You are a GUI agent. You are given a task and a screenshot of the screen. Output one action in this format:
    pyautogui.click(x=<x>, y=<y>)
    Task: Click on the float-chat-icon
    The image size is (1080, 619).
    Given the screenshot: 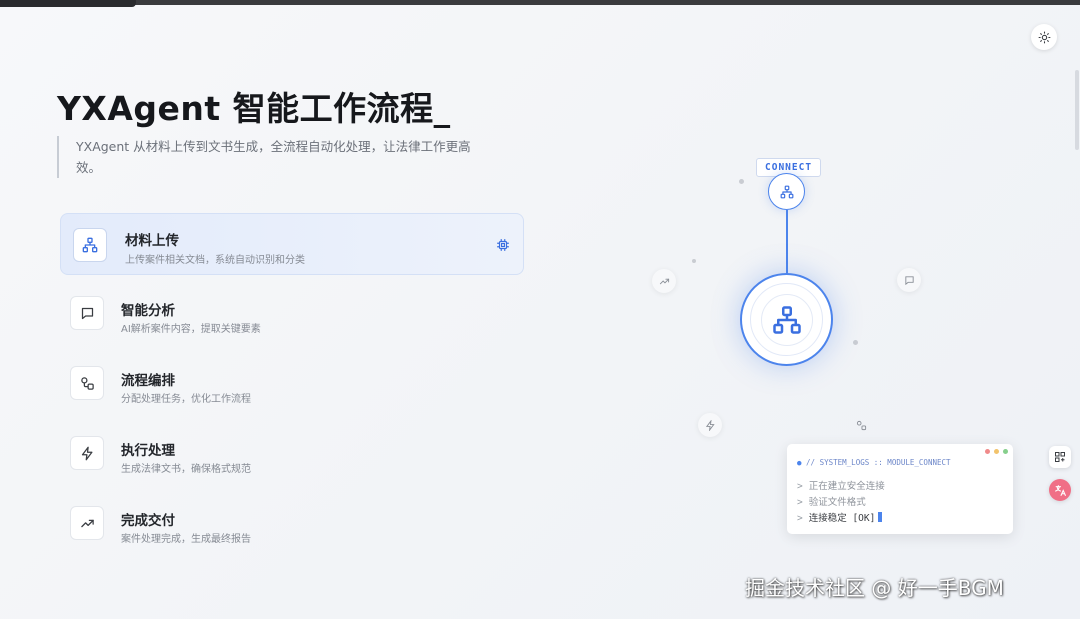 What is the action you would take?
    pyautogui.click(x=909, y=280)
    